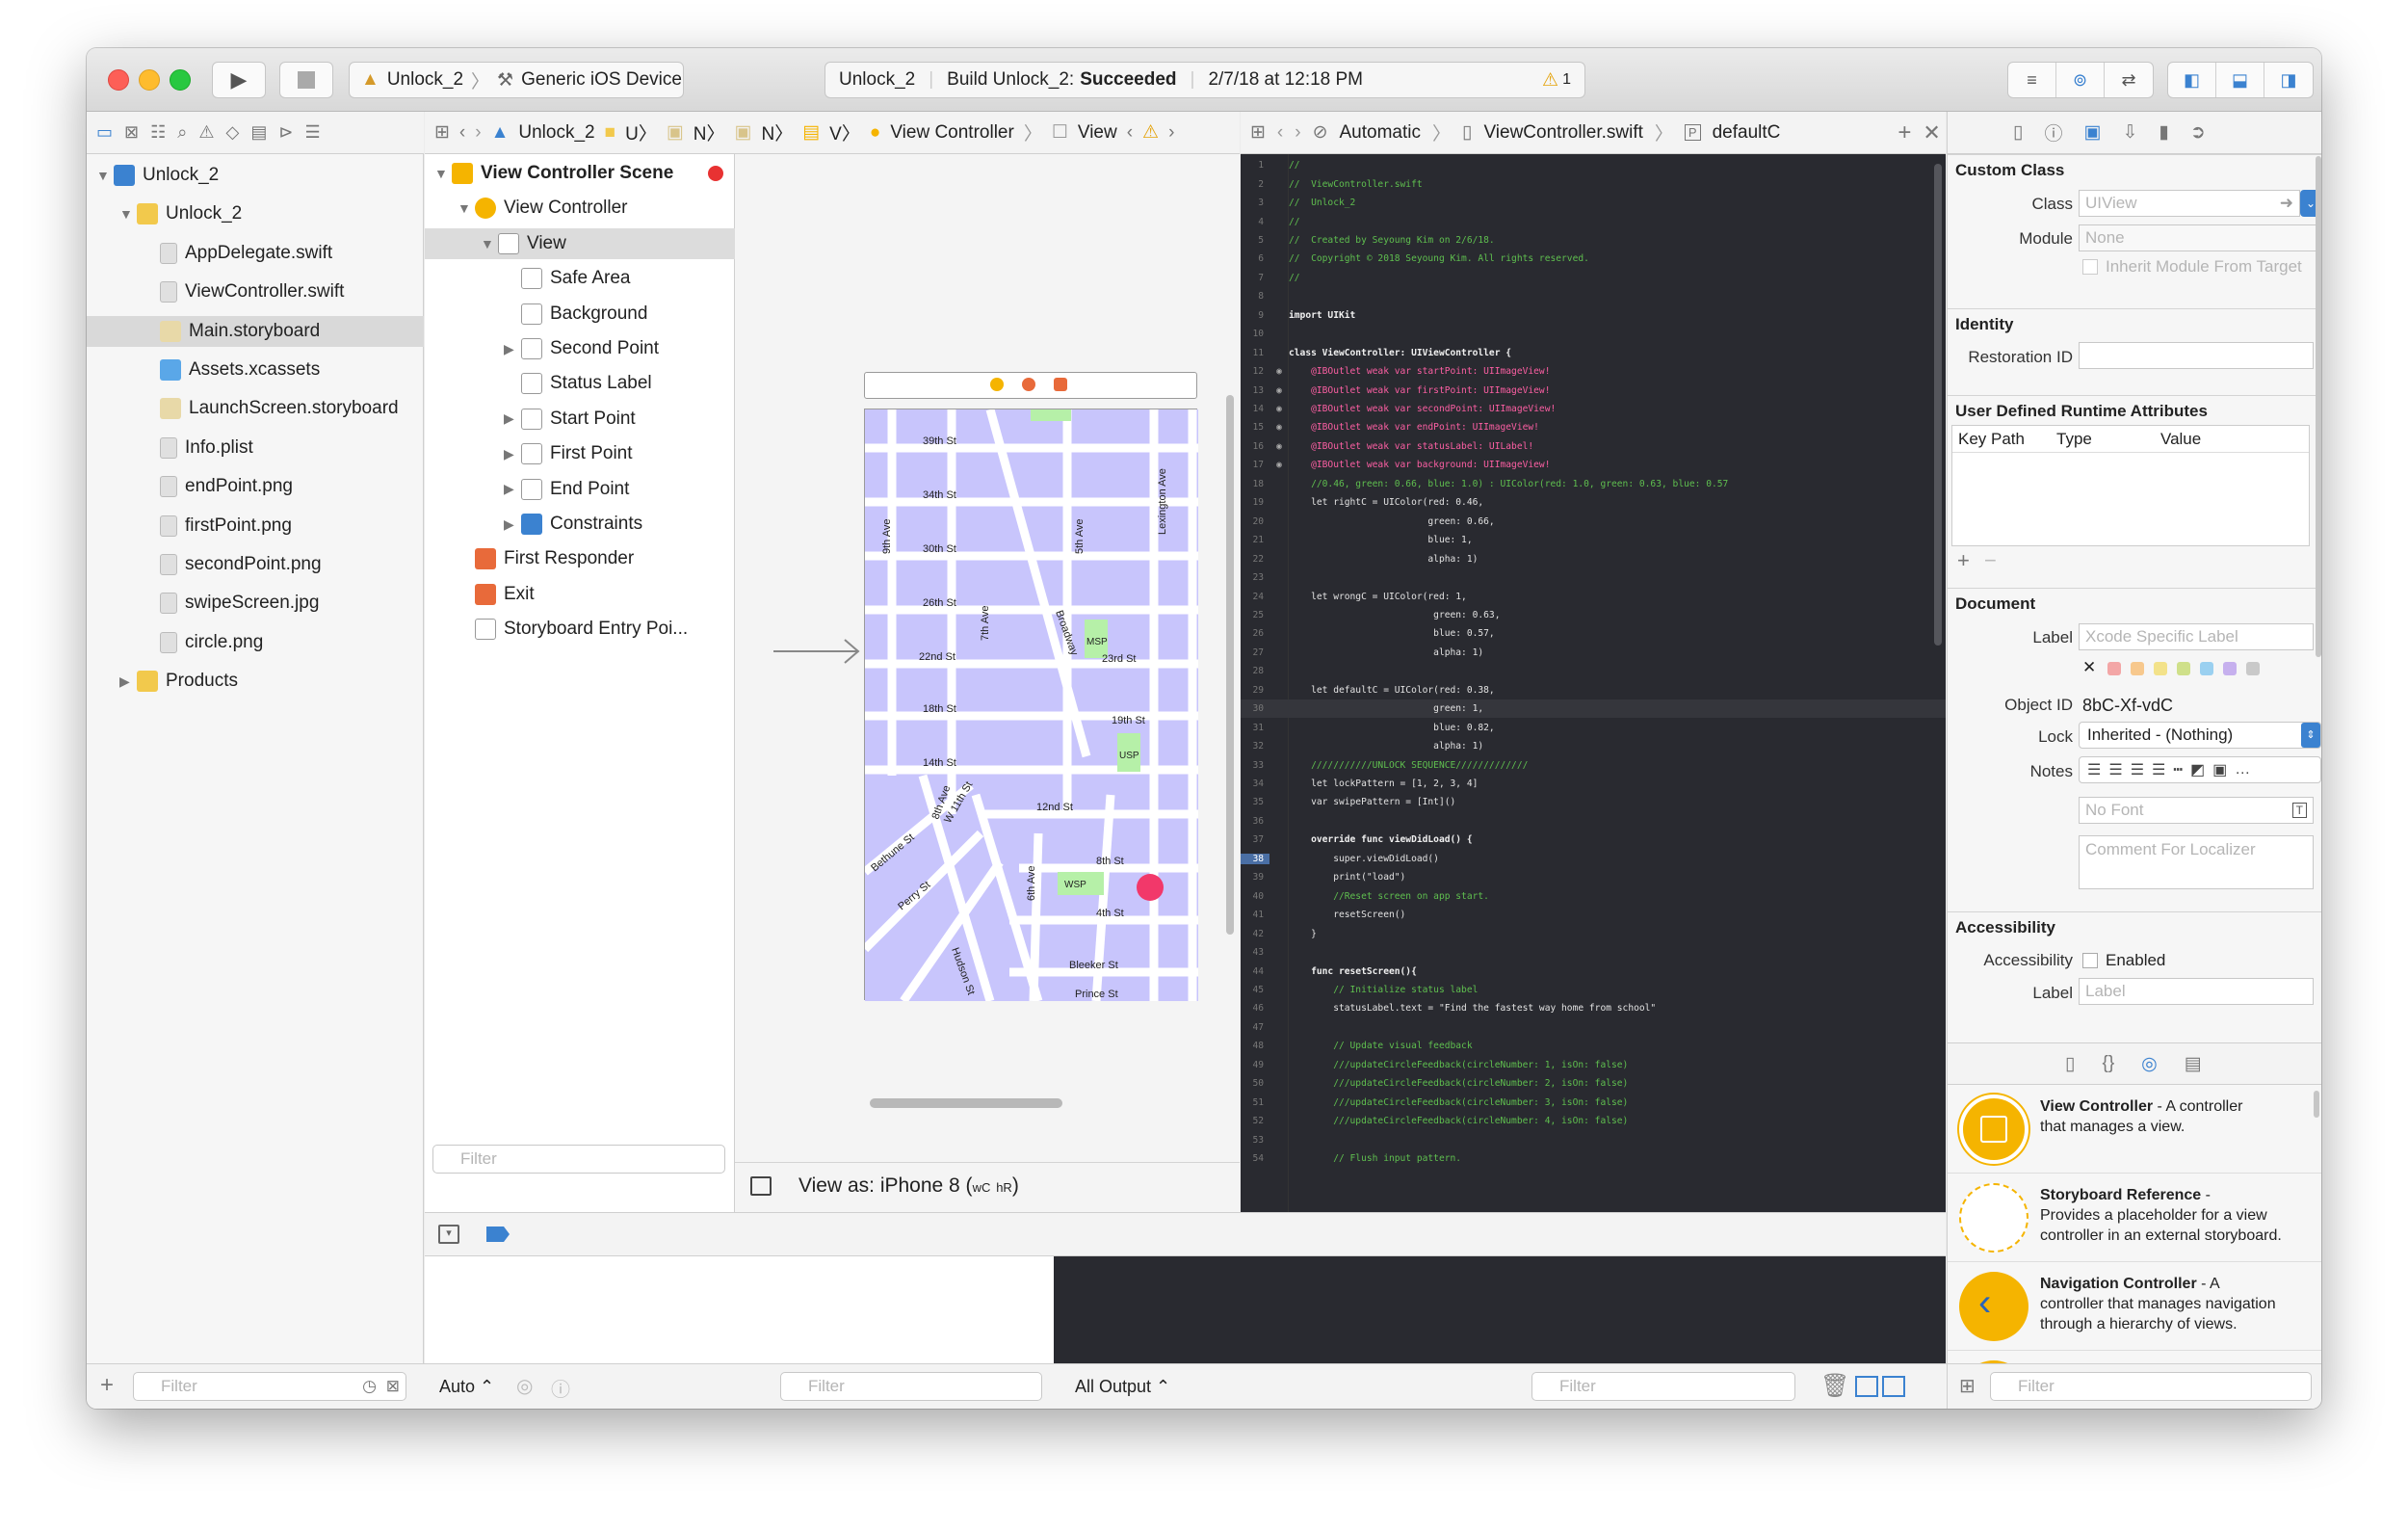 Image resolution: width=2408 pixels, height=1530 pixels. What do you see at coordinates (1593, 316) in the screenshot?
I see `code-line: 9 import UIKit` at bounding box center [1593, 316].